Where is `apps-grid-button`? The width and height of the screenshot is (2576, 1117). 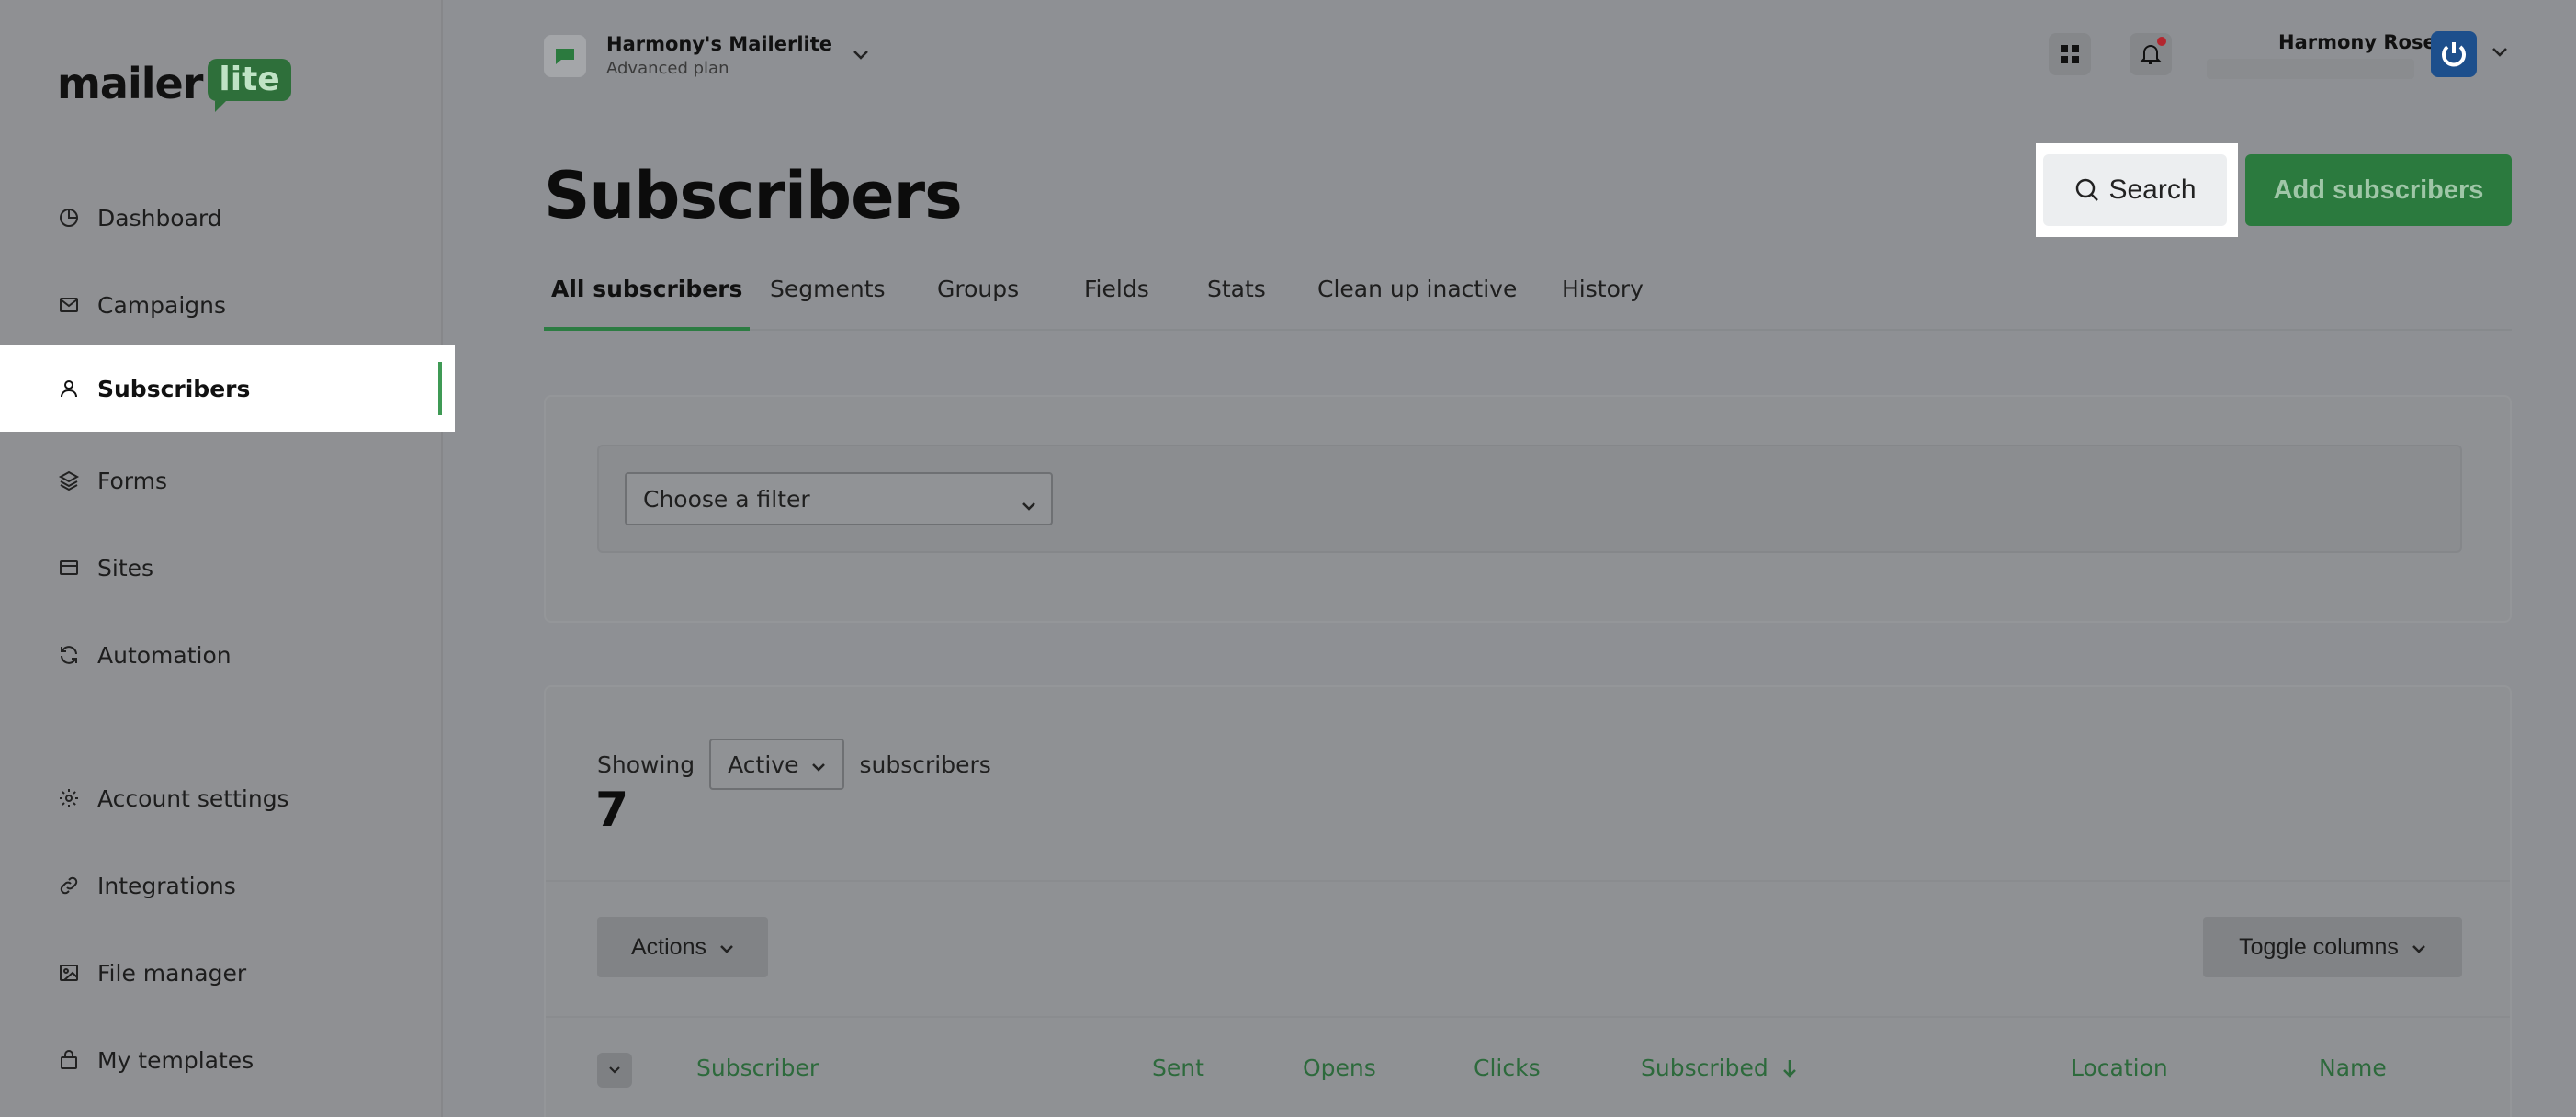
apps-grid-button is located at coordinates (2070, 54).